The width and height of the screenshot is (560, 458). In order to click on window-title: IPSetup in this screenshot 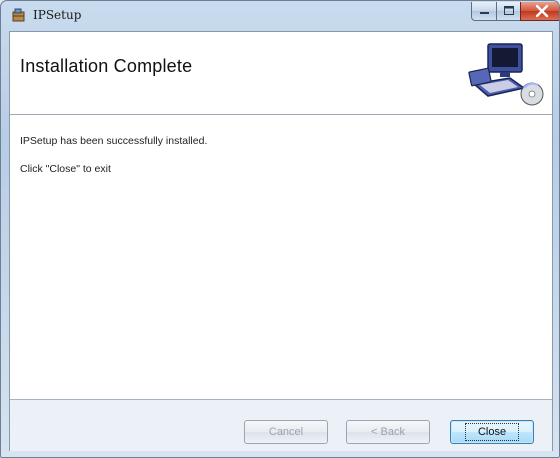, I will do `click(57, 15)`.